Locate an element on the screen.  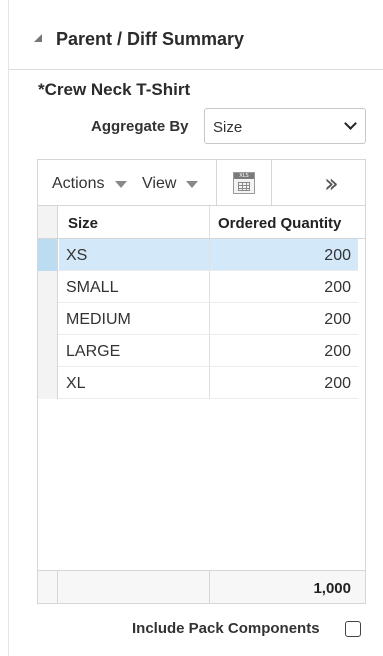
collapse-triangle-icon is located at coordinates (38, 38).